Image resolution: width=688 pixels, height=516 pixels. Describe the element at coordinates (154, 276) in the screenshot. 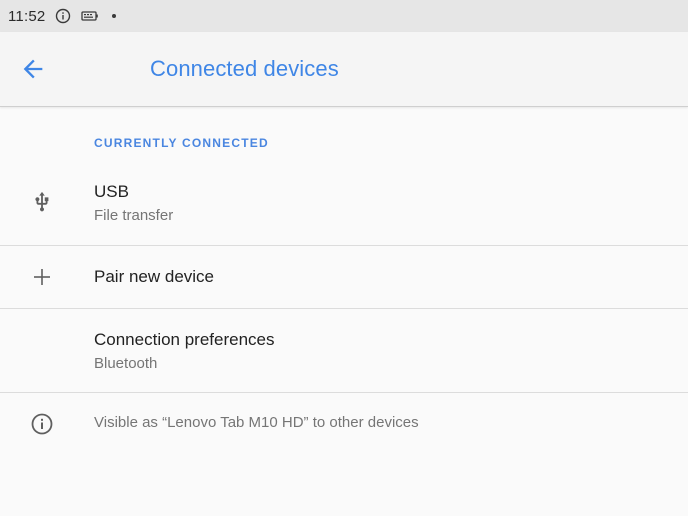

I see `pair-new-device-title: Pair new device` at that location.